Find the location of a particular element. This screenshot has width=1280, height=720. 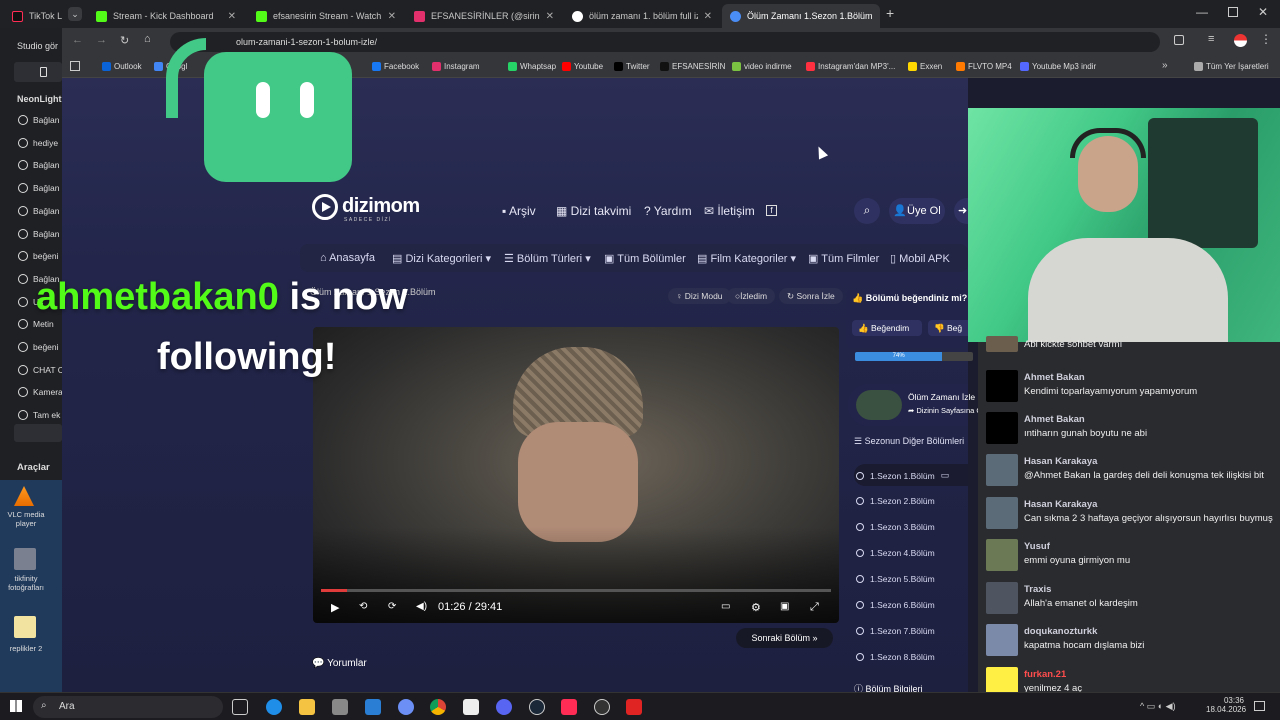

episode-item: 1.Sezon 2.Bölüm is located at coordinates (895, 501).